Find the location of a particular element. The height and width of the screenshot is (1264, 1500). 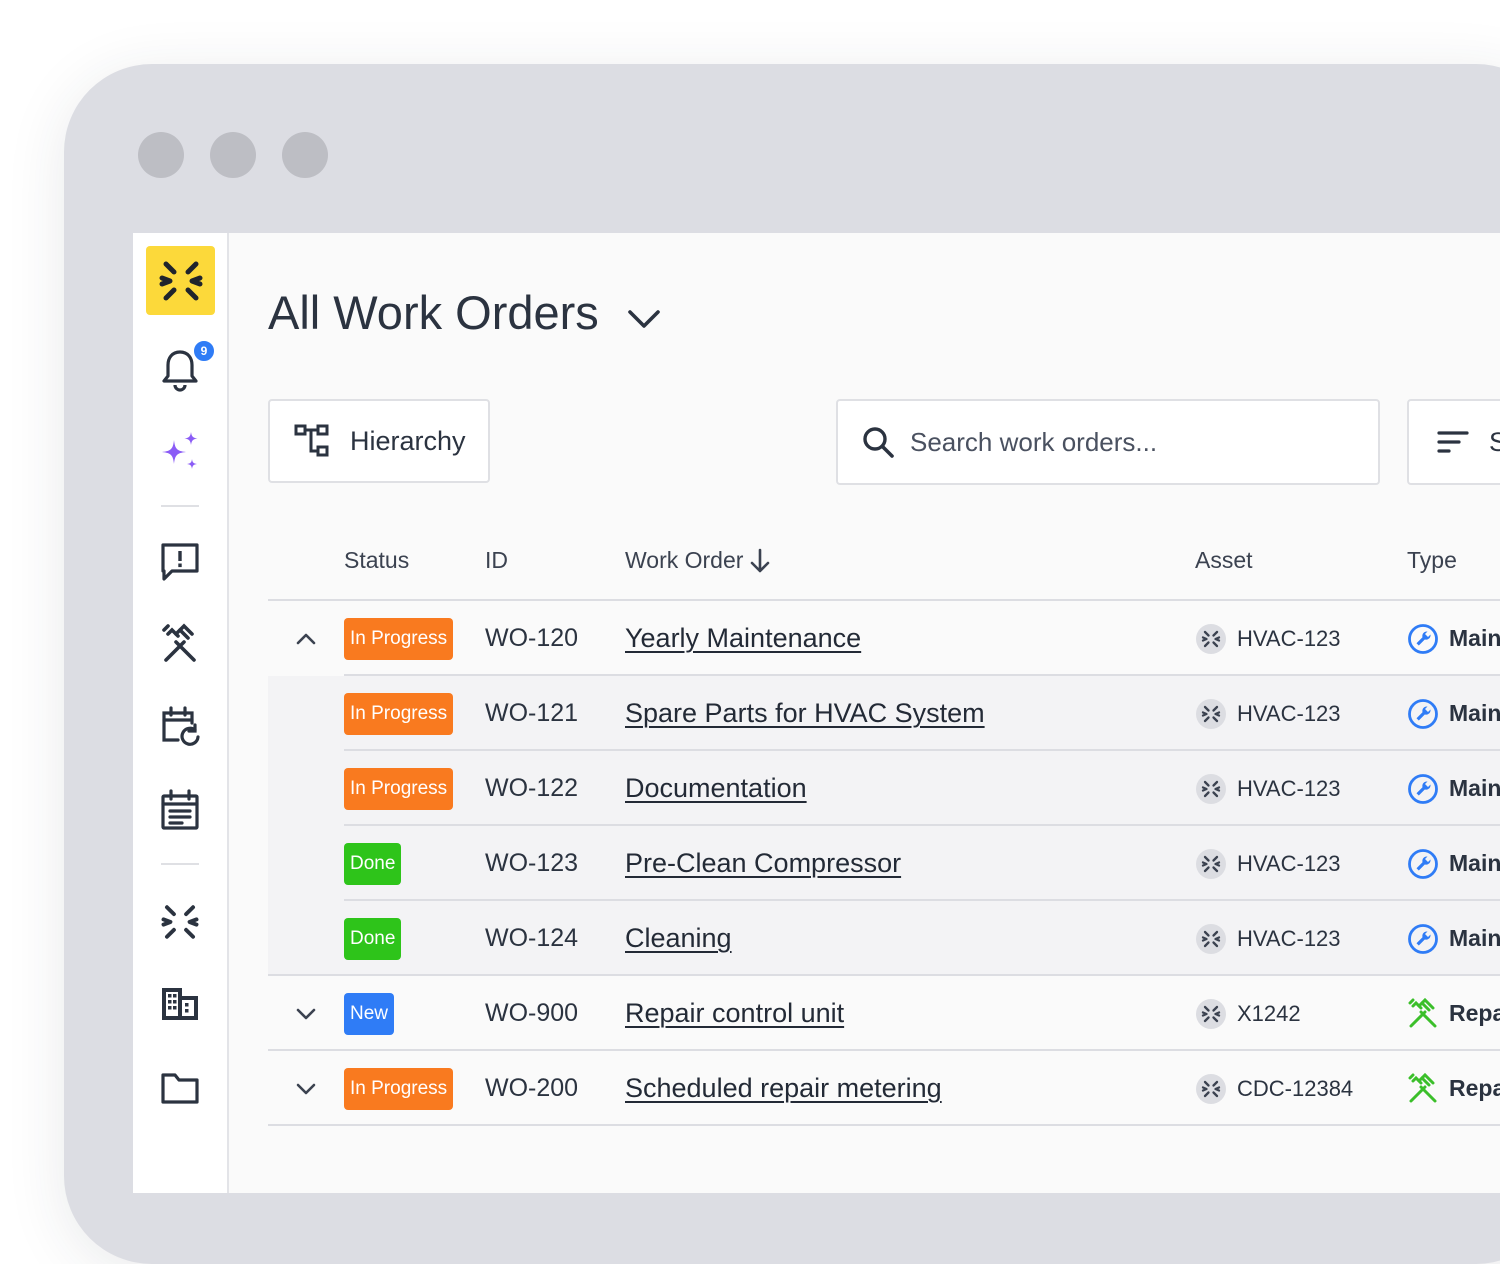

work-order-id: WO-121 is located at coordinates (532, 713).